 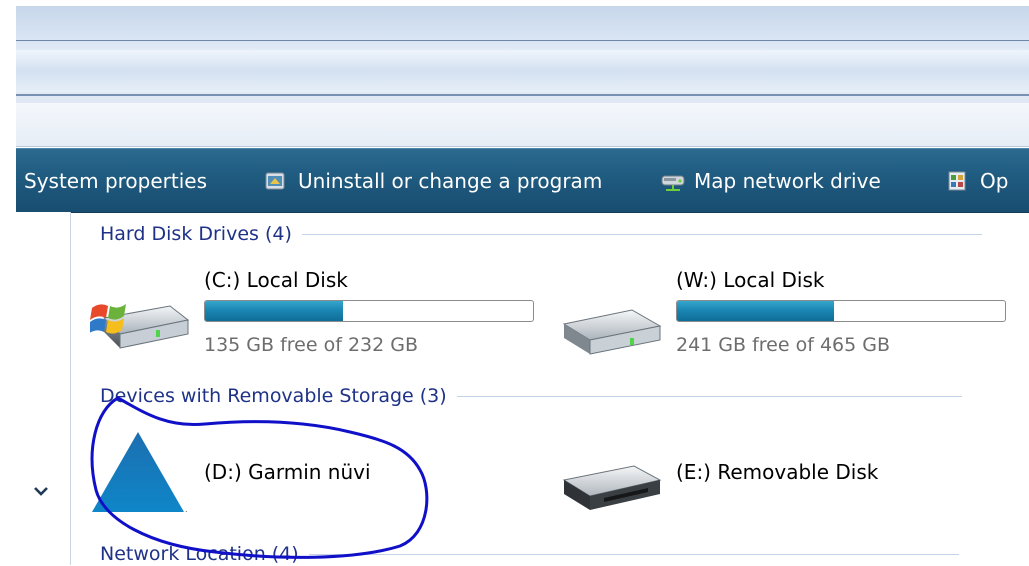 I want to click on removable-disk-icon, so click(x=612, y=487).